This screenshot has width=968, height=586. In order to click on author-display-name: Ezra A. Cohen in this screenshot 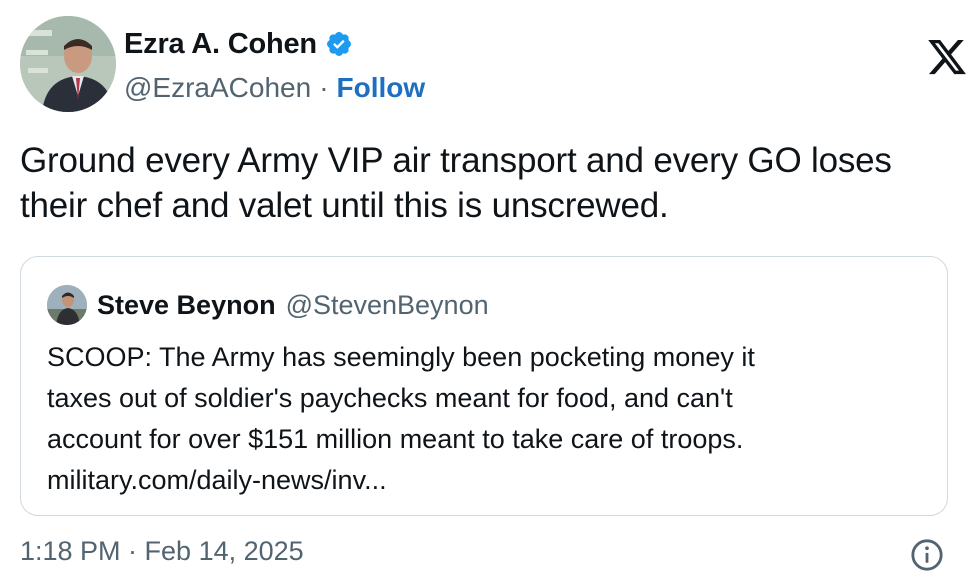, I will do `click(220, 44)`.